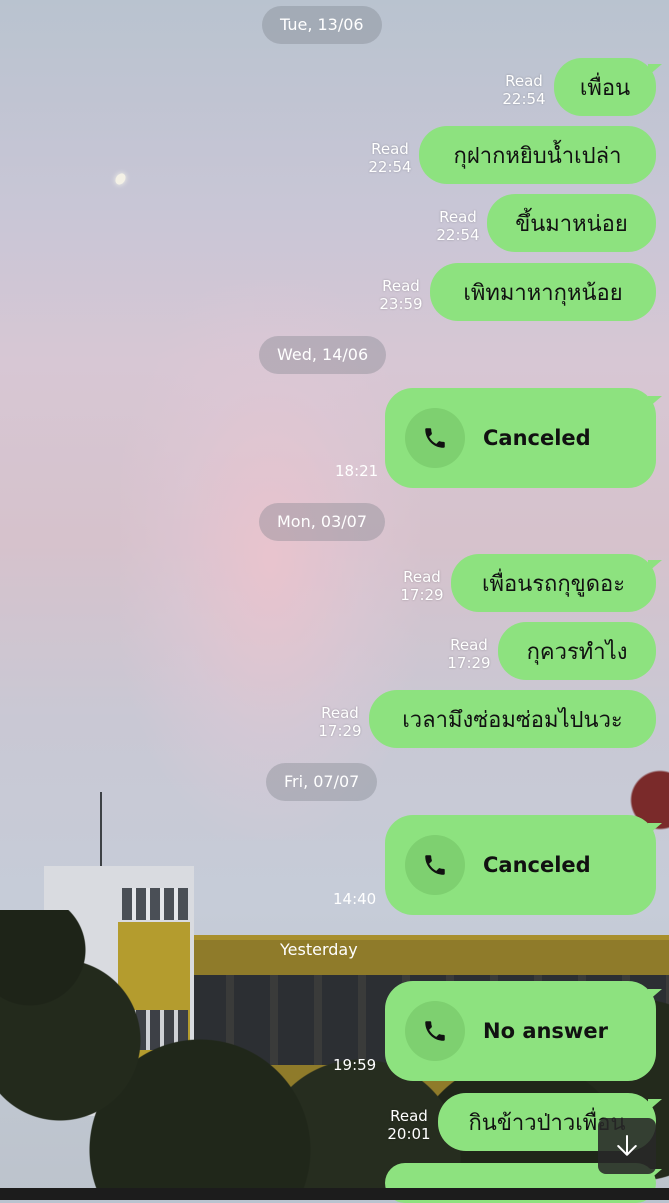  What do you see at coordinates (543, 292) in the screenshot?
I see `message-bubble: เพิทมาหากุหน้อย` at bounding box center [543, 292].